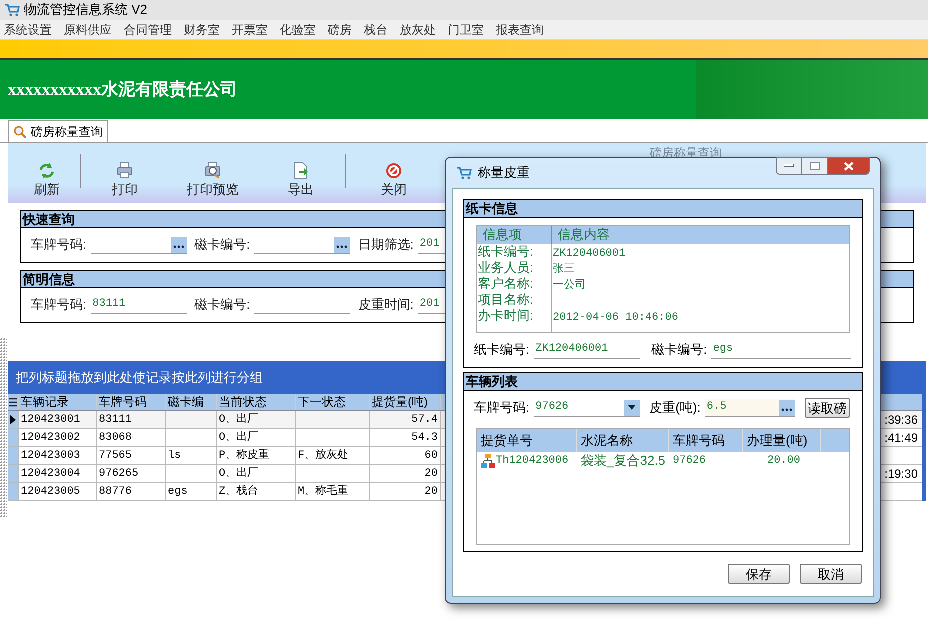 The width and height of the screenshot is (928, 631). What do you see at coordinates (615, 318) in the screenshot?
I see `info-value: 2012-04-06 10:46:06` at bounding box center [615, 318].